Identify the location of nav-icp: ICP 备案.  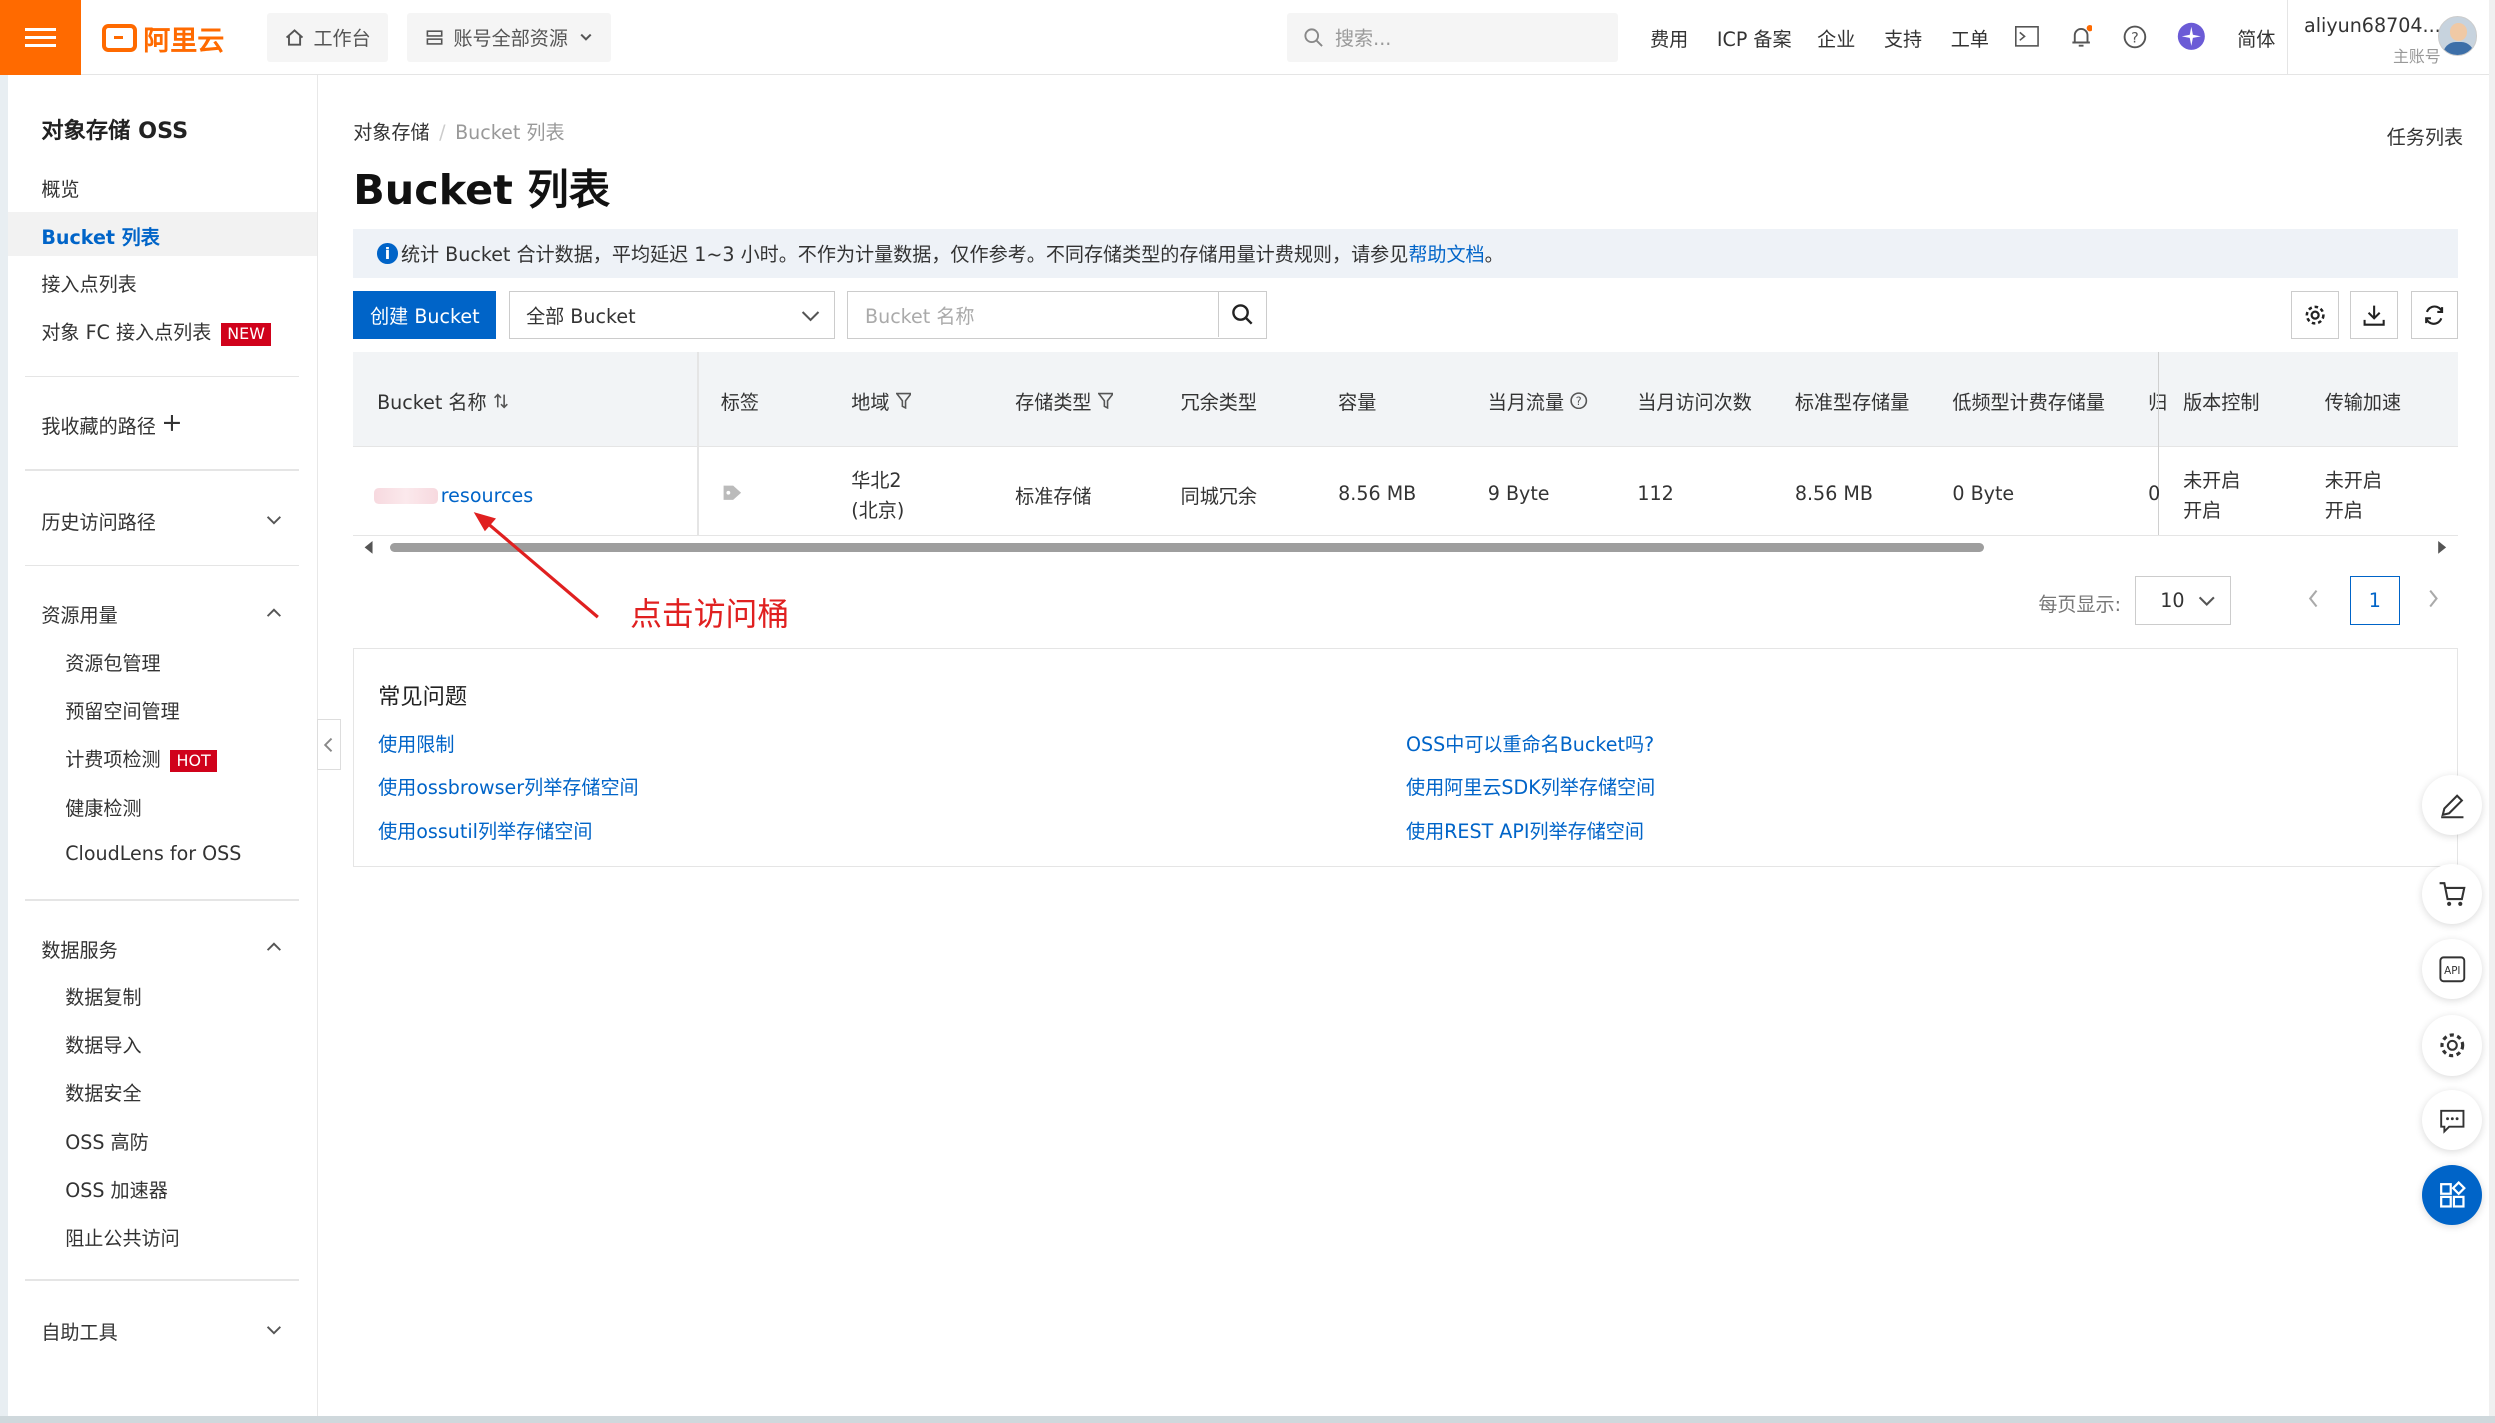
(1754, 38).